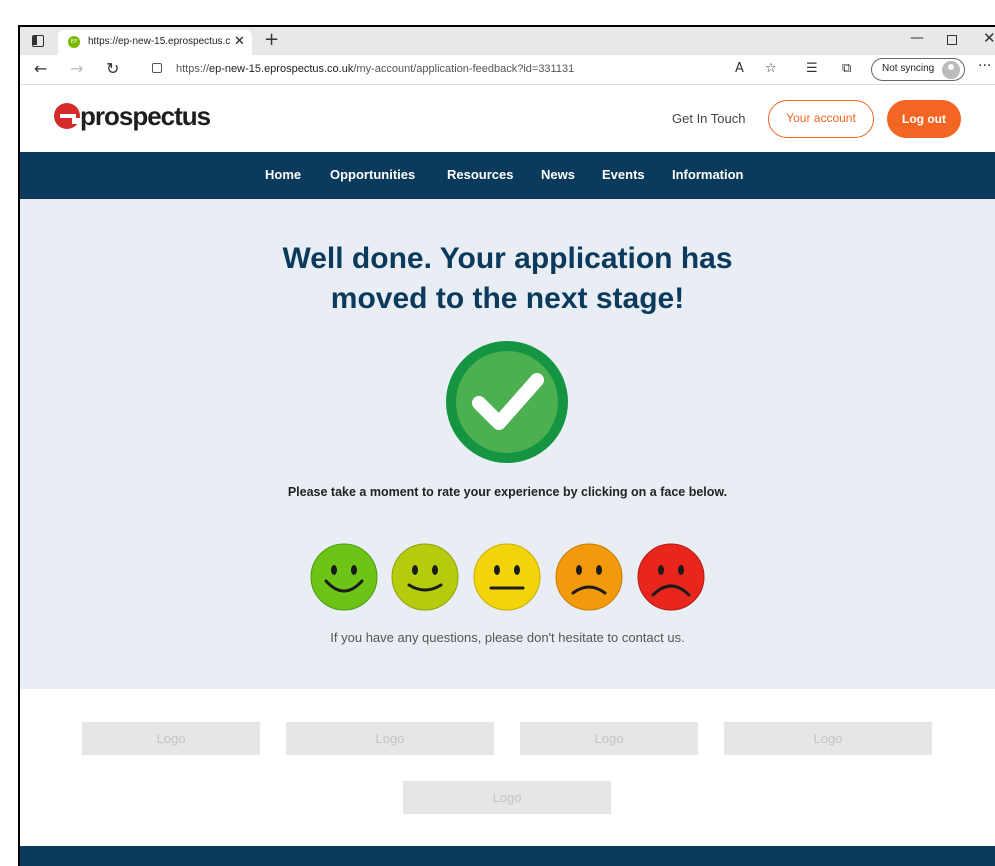 The height and width of the screenshot is (866, 995). Describe the element at coordinates (771, 68) in the screenshot. I see `favorite-icon: ☆` at that location.